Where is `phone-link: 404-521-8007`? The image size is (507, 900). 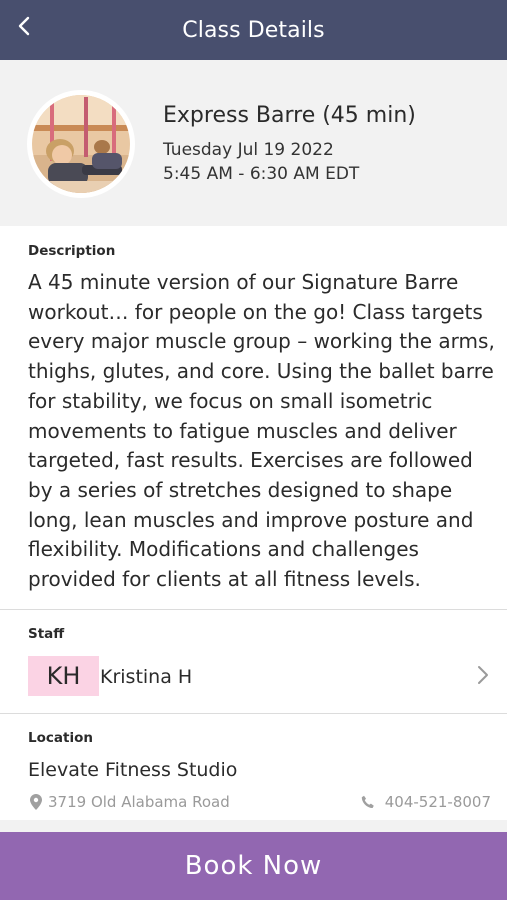 phone-link: 404-521-8007 is located at coordinates (426, 802).